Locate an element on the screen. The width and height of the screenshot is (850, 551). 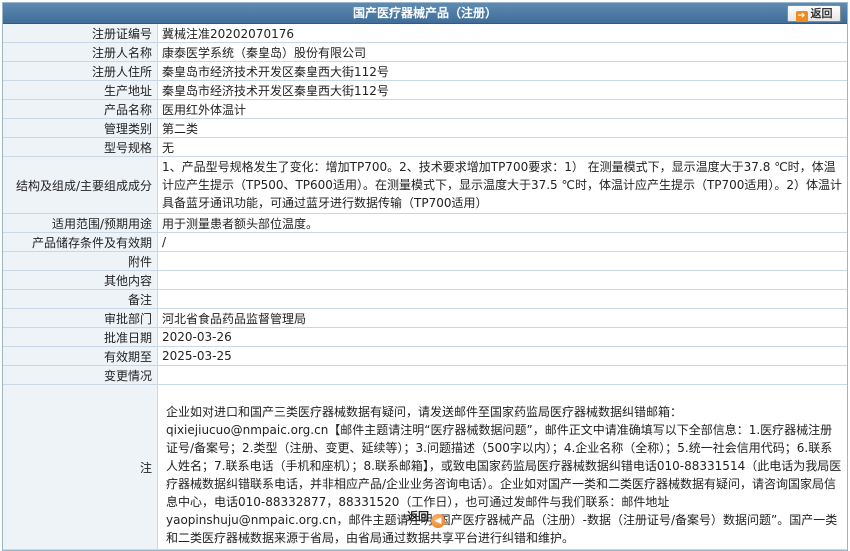
back-button-top: ➔ 返回 is located at coordinates (814, 13).